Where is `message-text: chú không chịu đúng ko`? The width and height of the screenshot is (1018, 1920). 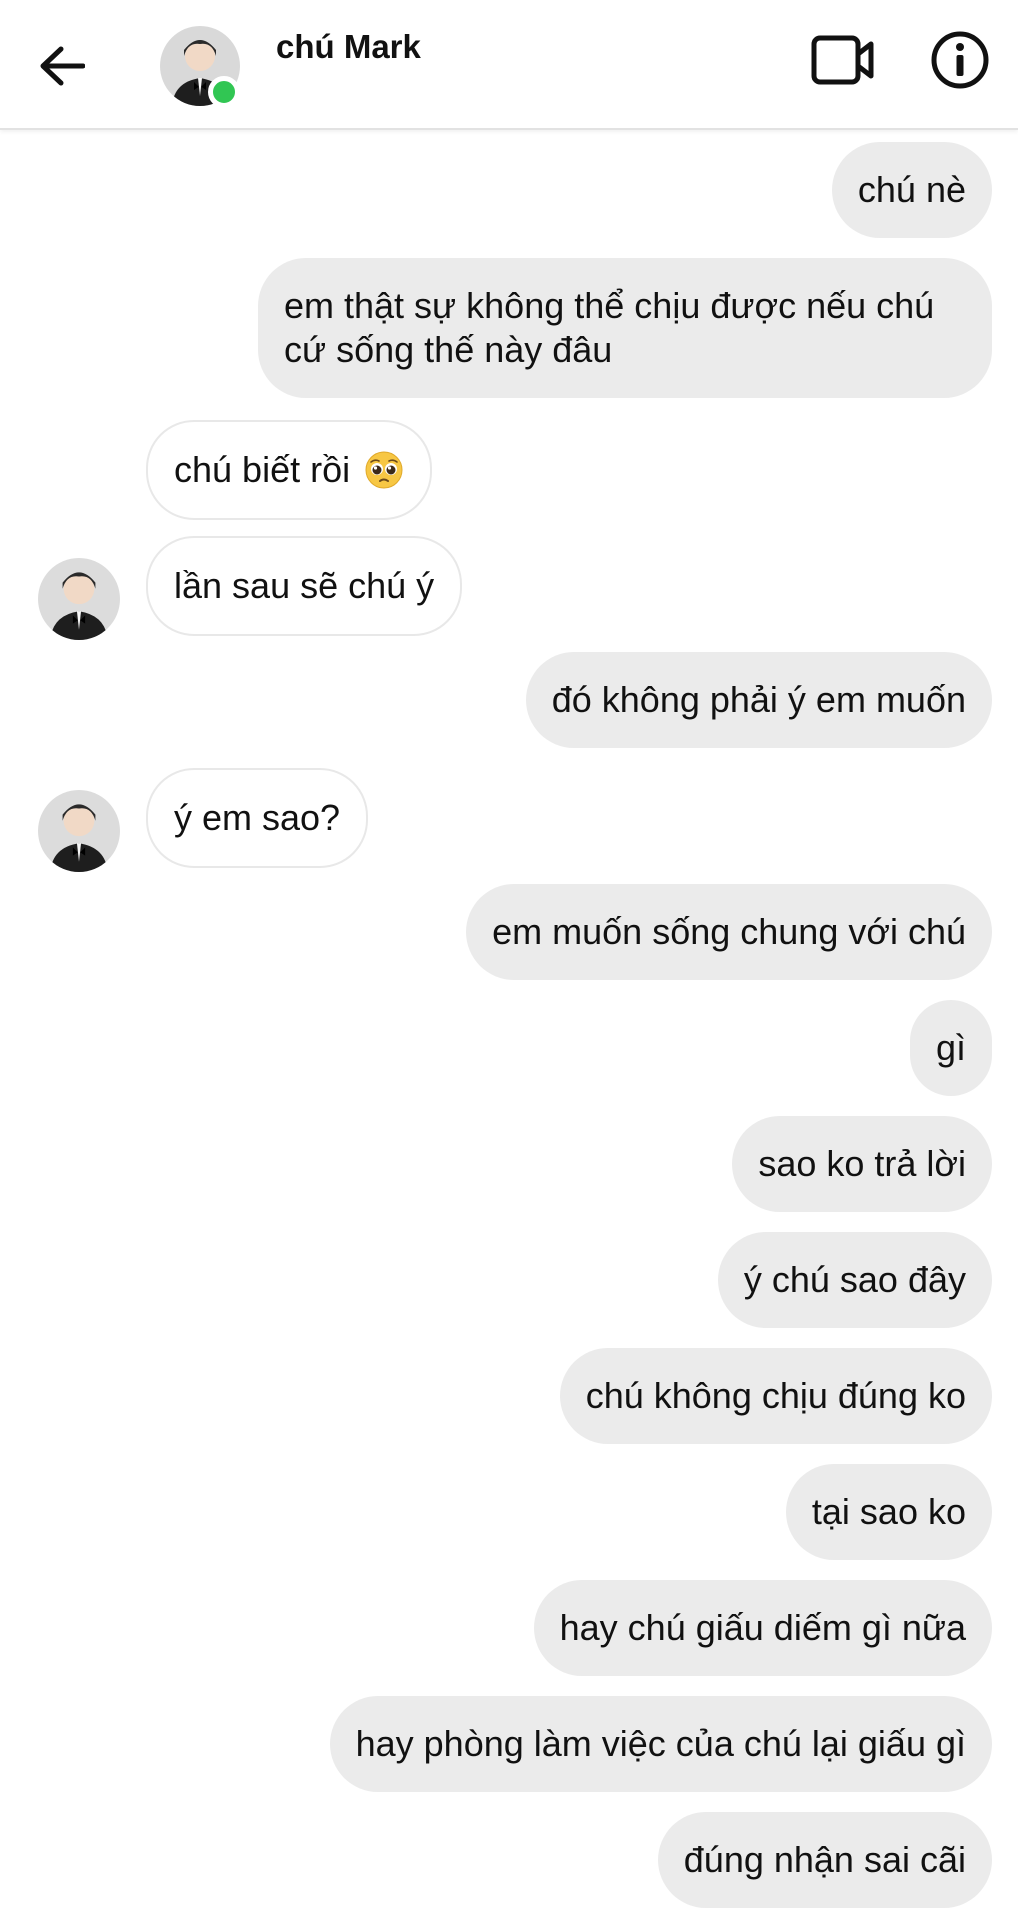
message-text: chú không chịu đúng ko is located at coordinates (775, 1395).